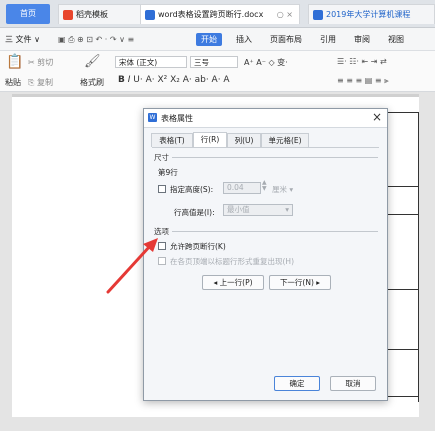 Image resolution: width=435 pixels, height=431 pixels. What do you see at coordinates (129, 269) in the screenshot?
I see `arrow-shaft` at bounding box center [129, 269].